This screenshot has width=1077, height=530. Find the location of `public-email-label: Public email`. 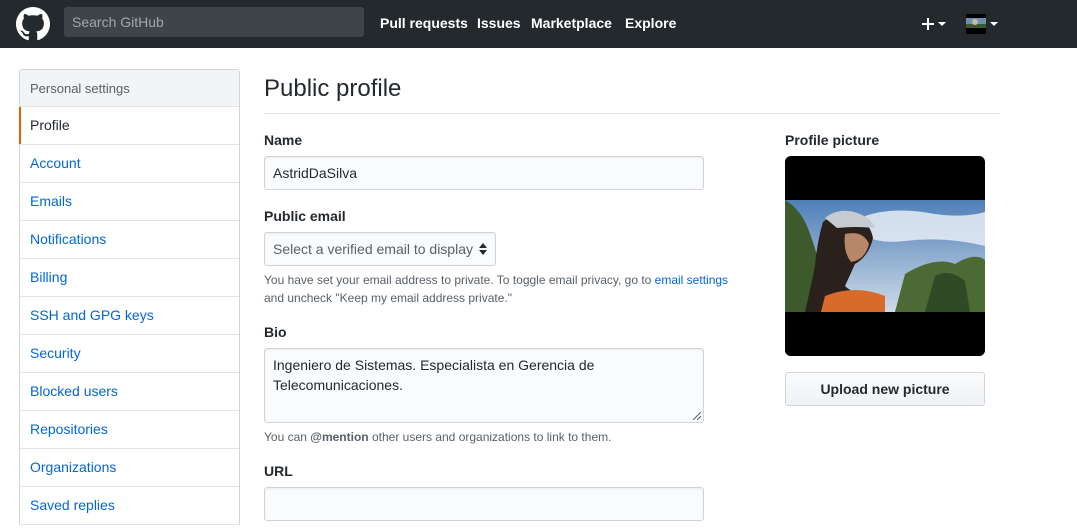

public-email-label: Public email is located at coordinates (305, 216).